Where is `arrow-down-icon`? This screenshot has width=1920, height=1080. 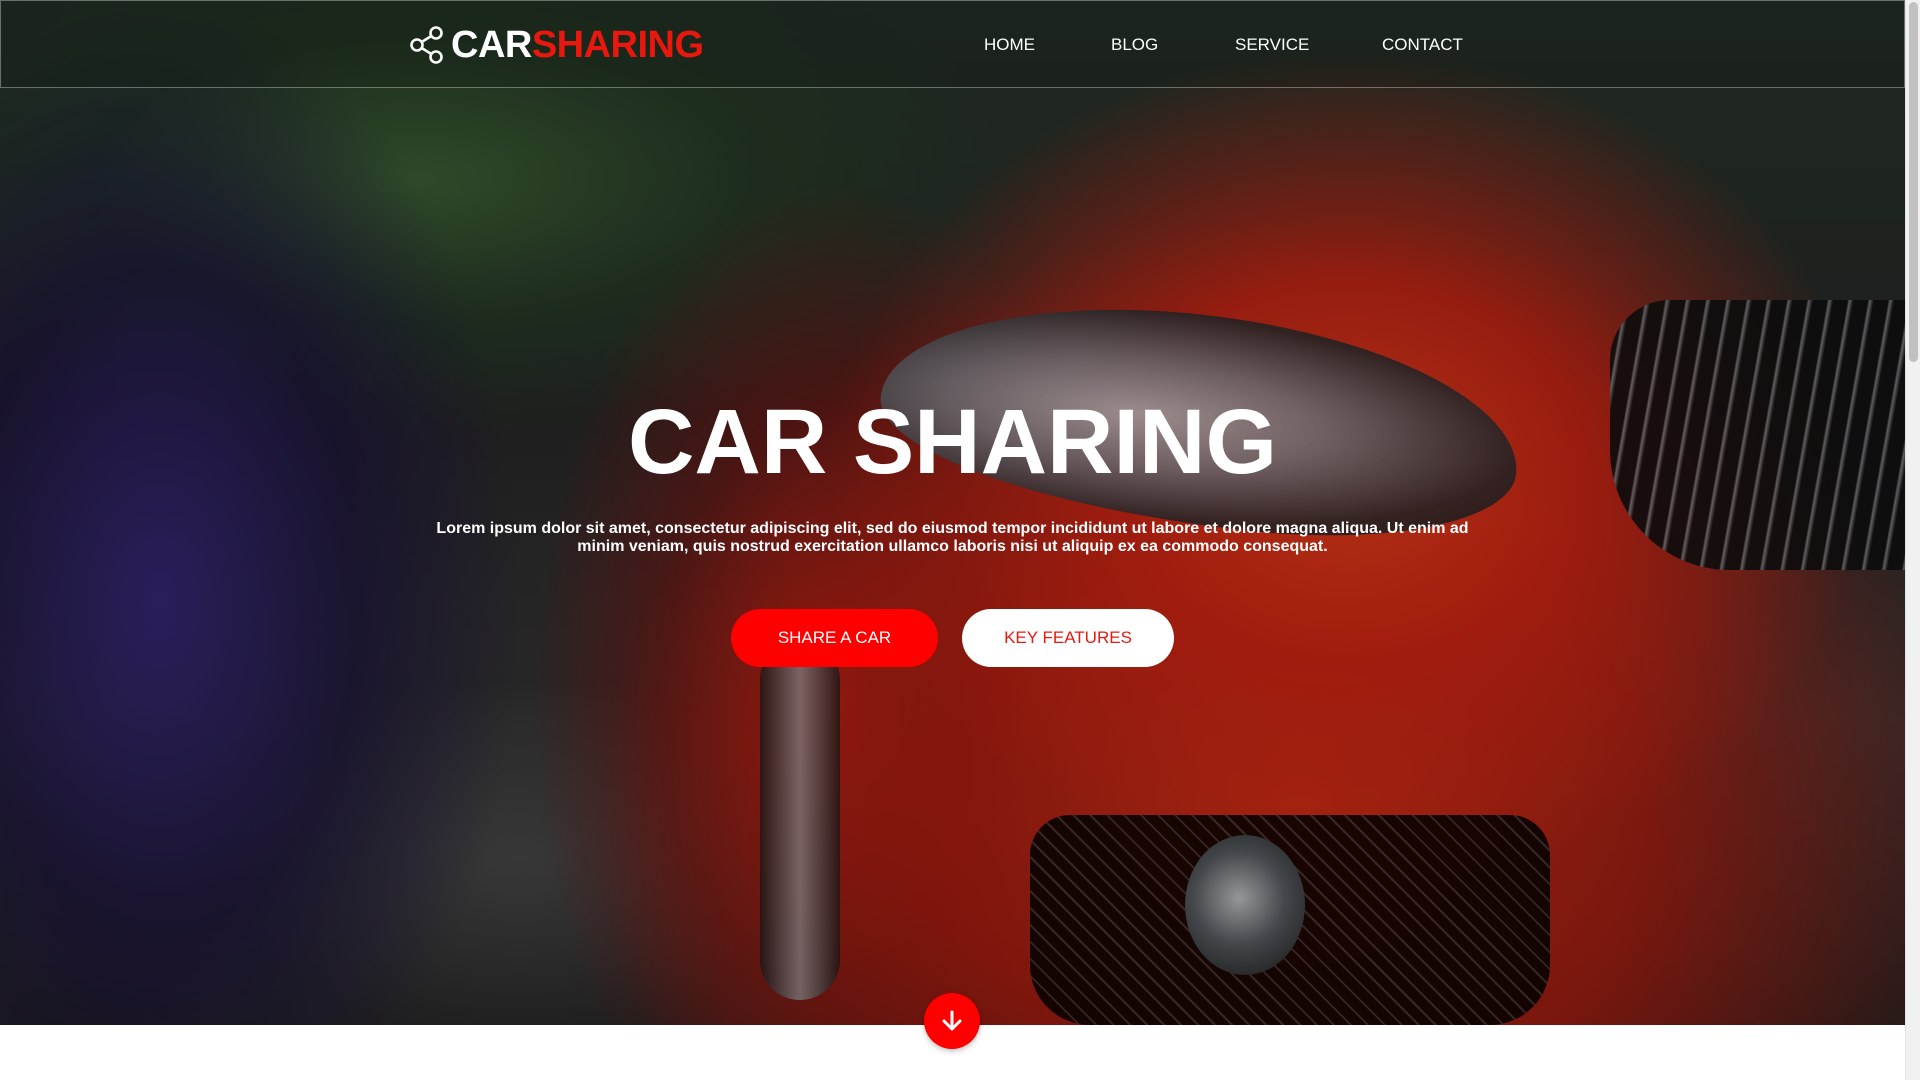
arrow-down-icon is located at coordinates (952, 1021).